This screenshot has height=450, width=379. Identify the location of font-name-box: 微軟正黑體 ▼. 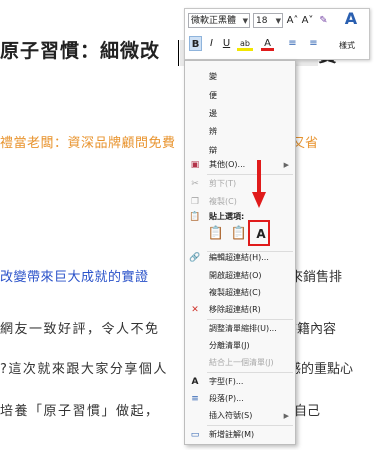
(219, 20).